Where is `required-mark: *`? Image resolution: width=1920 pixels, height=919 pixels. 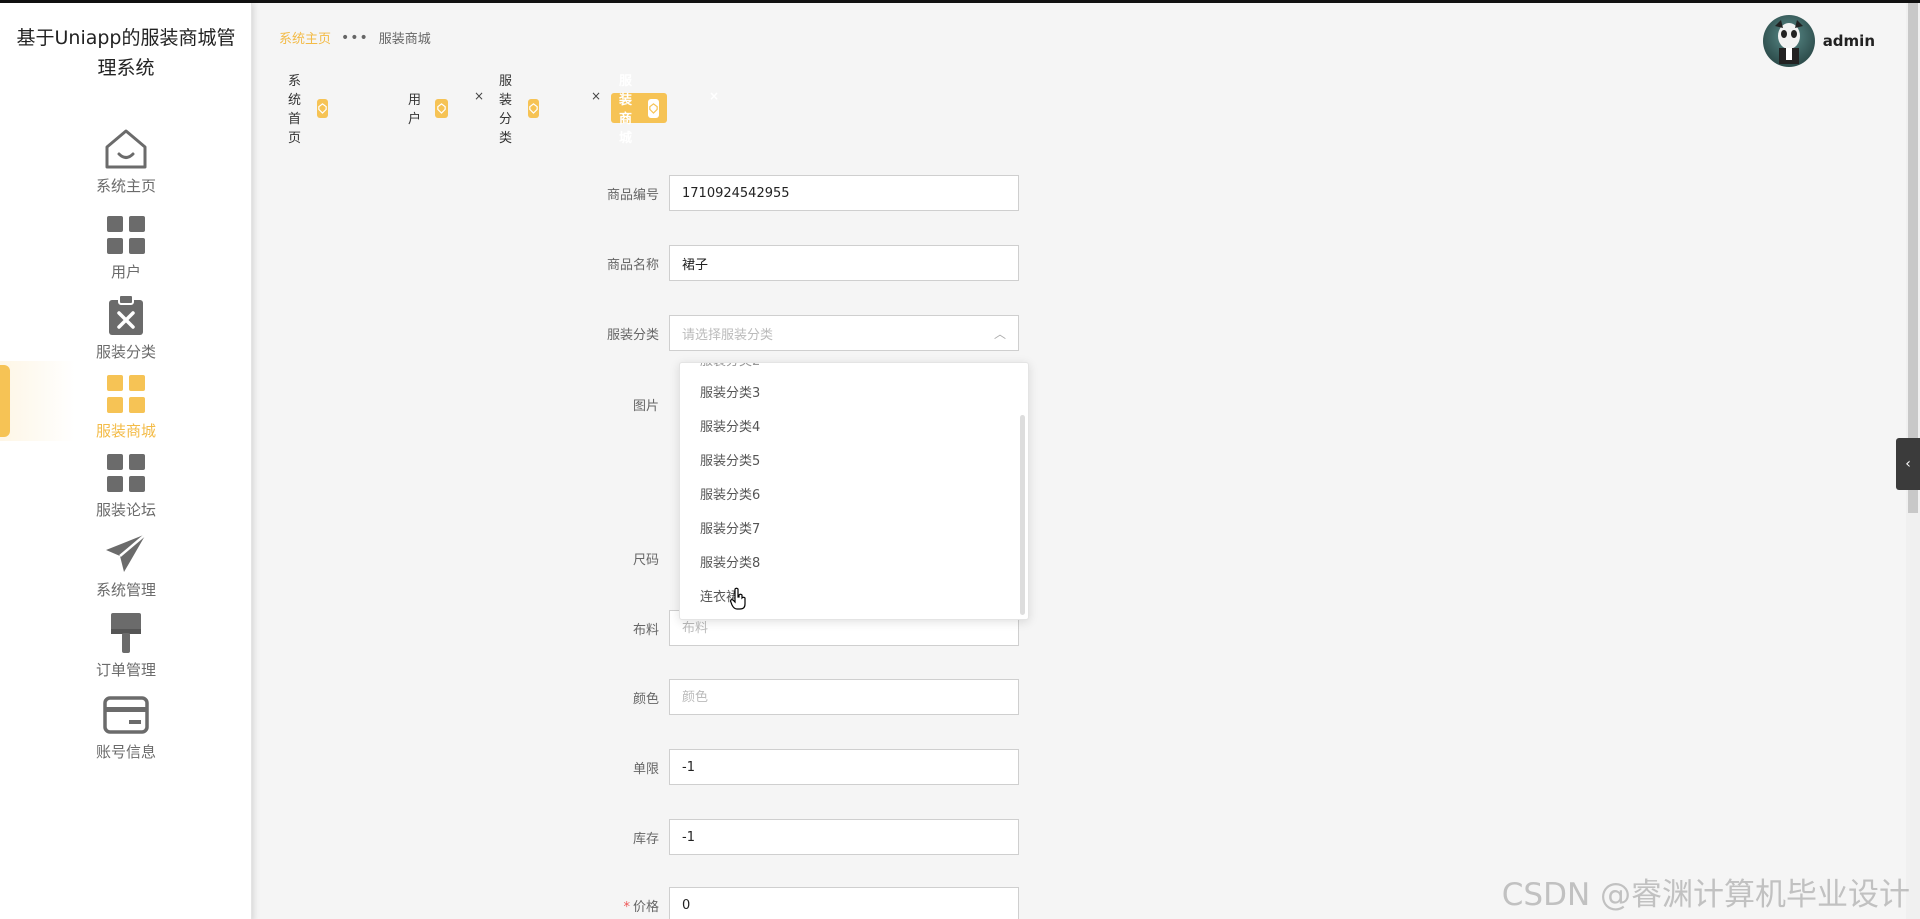
required-mark: * is located at coordinates (626, 907).